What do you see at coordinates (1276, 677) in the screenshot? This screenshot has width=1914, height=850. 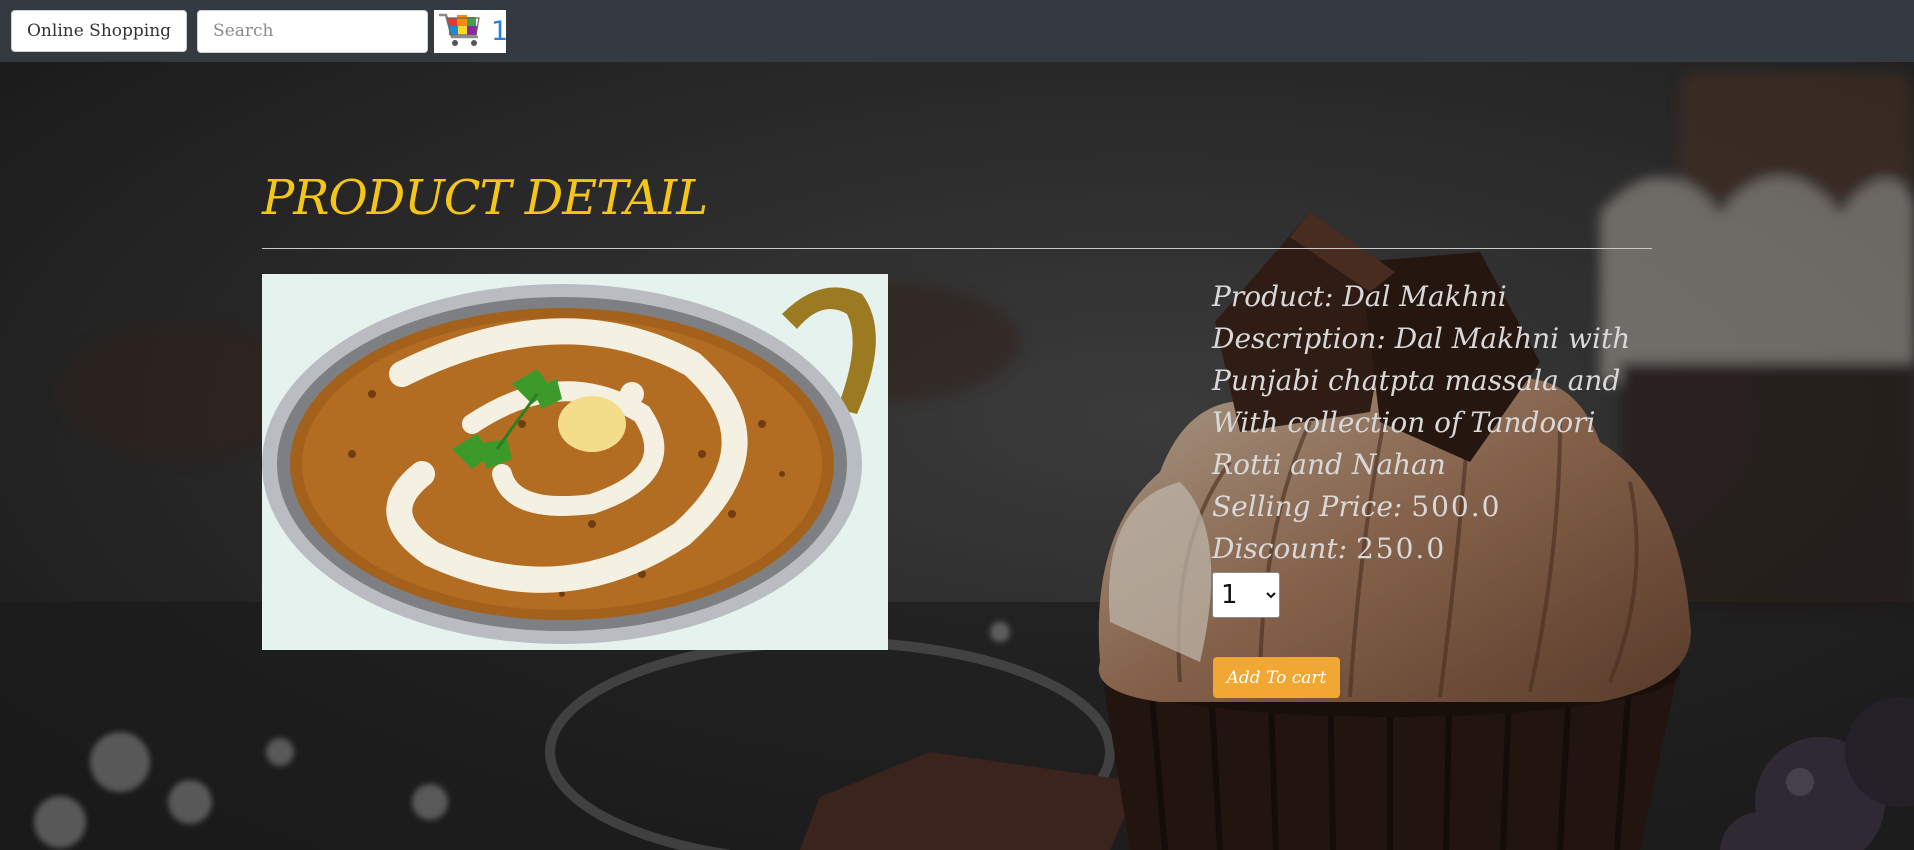 I see `add-to-cart-button: Add To cart` at bounding box center [1276, 677].